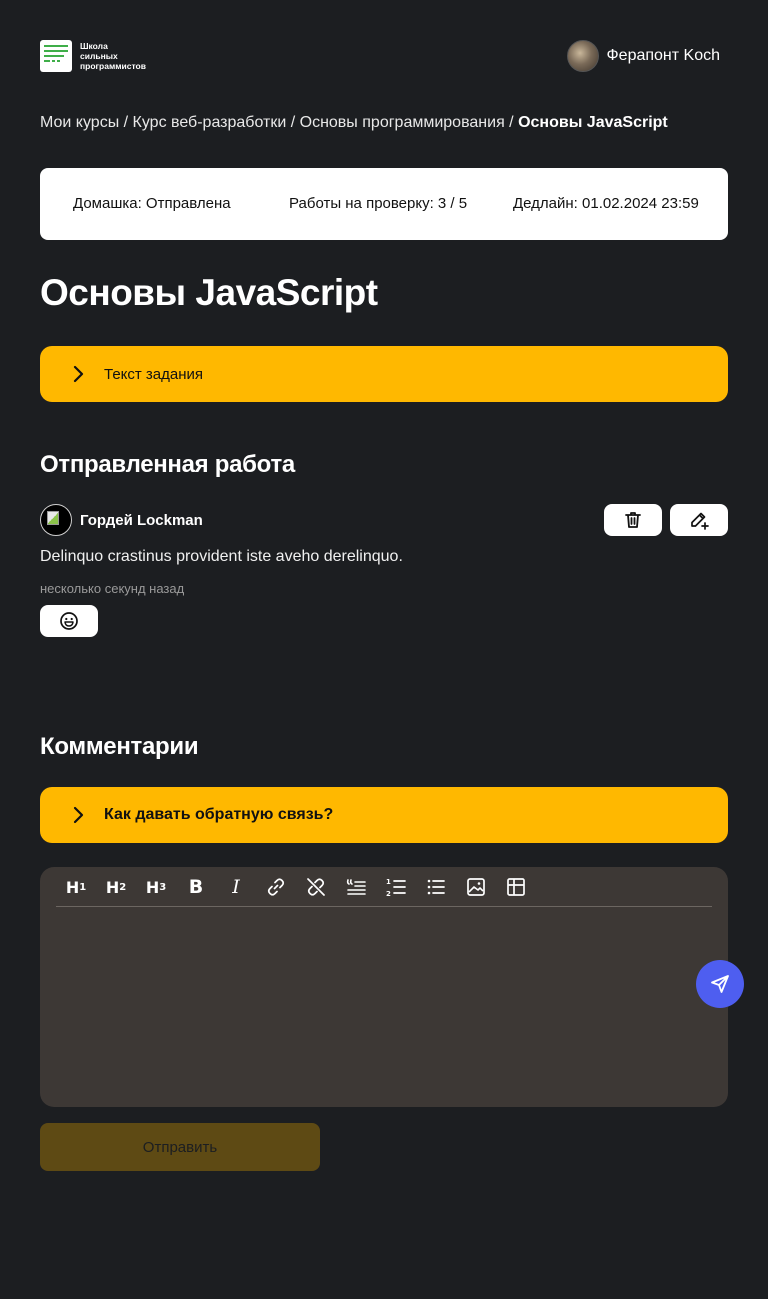  What do you see at coordinates (593, 122) in the screenshot?
I see `breadcrumb-current: Основы JavaScript` at bounding box center [593, 122].